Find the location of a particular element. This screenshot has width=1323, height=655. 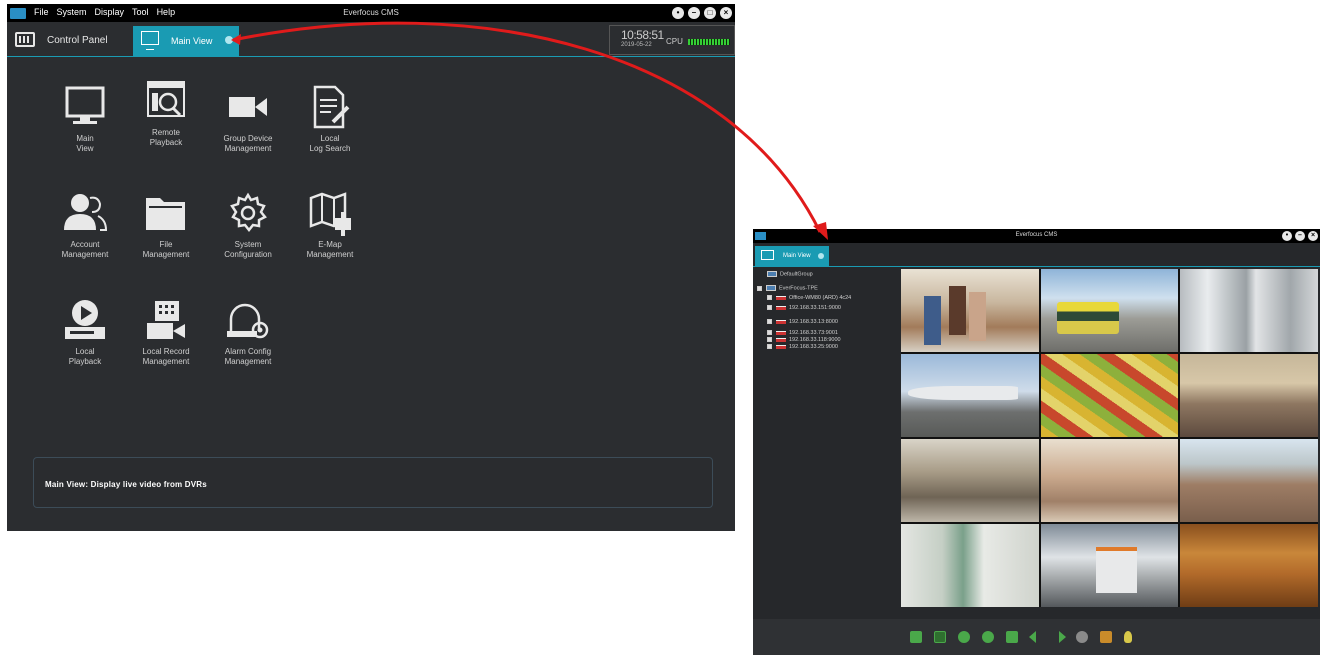

module-local-playback: Local Playback is located at coordinates (85, 332).